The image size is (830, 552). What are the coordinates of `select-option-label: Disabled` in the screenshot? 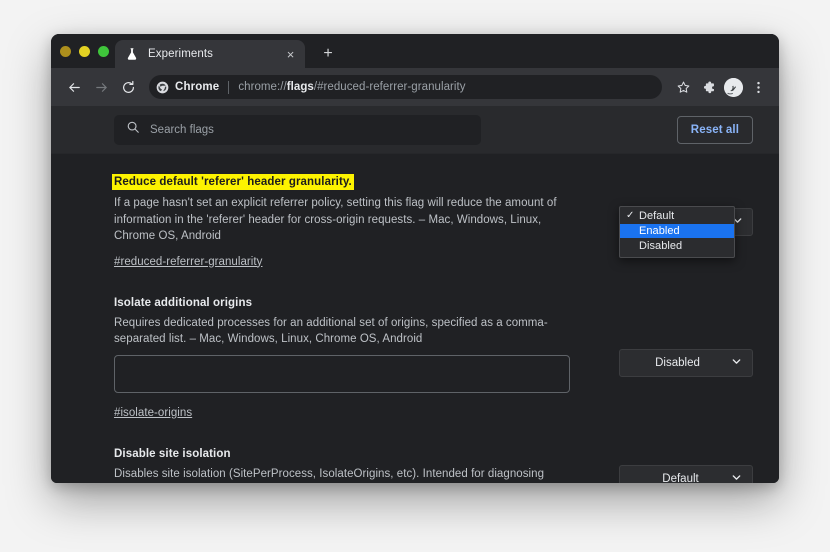 It's located at (661, 246).